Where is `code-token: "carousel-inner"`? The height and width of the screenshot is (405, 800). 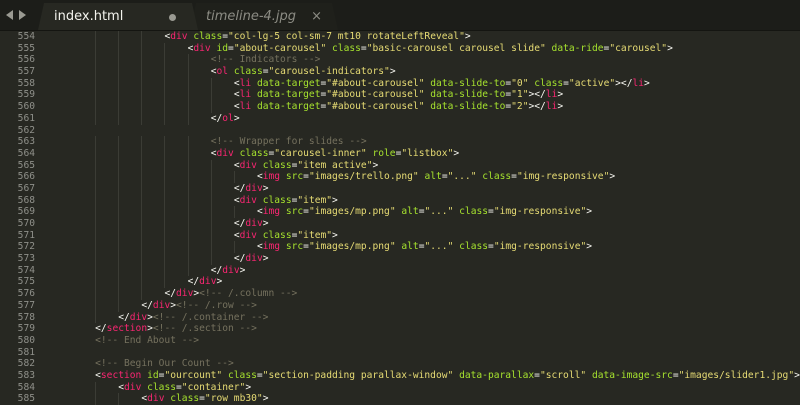 code-token: "carousel-inner" is located at coordinates (320, 153).